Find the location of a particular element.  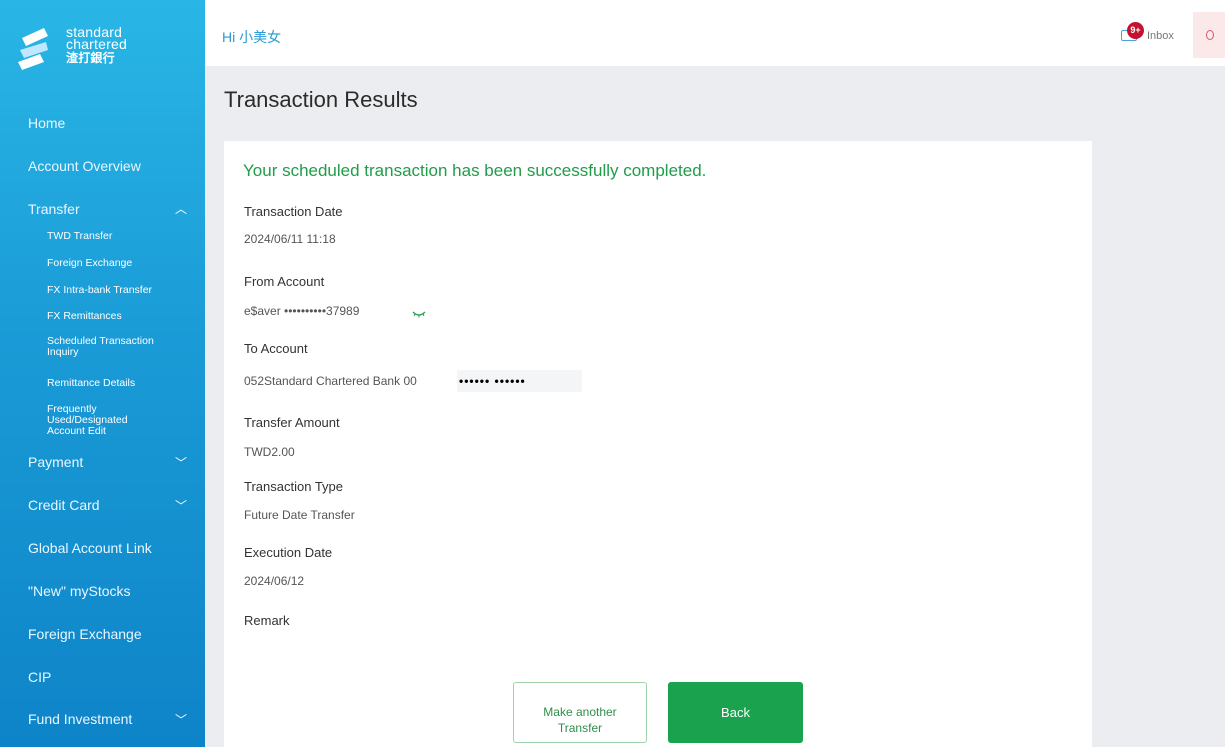

make-another-transfer-button: Make another Transfer is located at coordinates (580, 712).